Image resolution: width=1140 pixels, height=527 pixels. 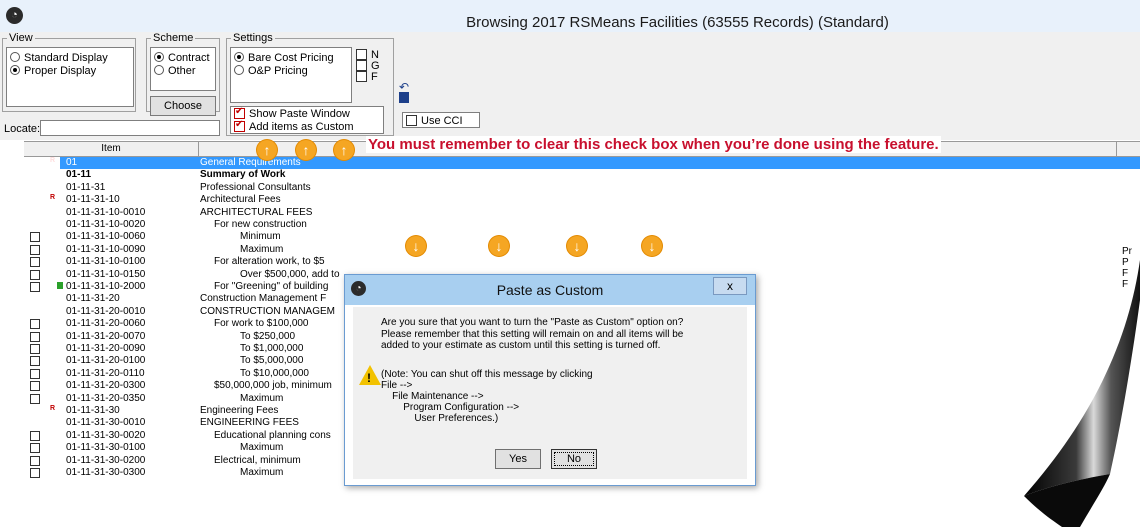 I want to click on item-description: Over $500,000, add to, so click(x=290, y=274).